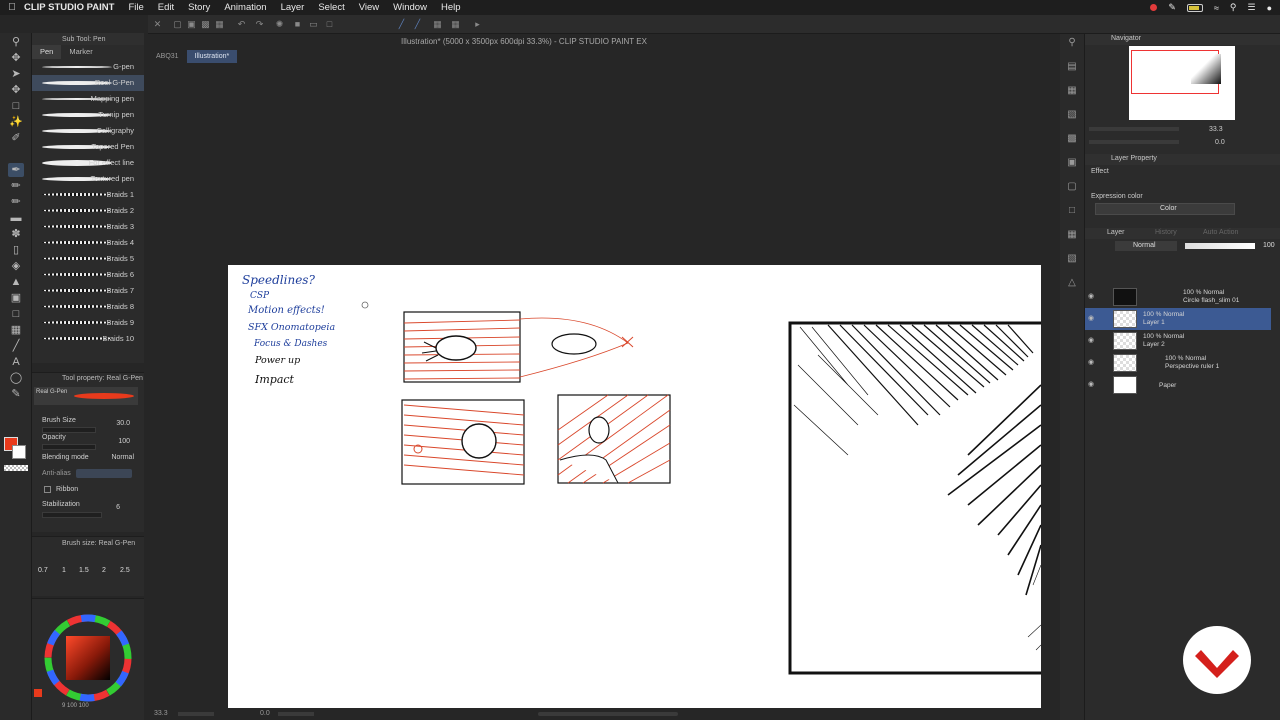 The height and width of the screenshot is (720, 1280). I want to click on navigator-icon: ⚲, so click(1072, 43).